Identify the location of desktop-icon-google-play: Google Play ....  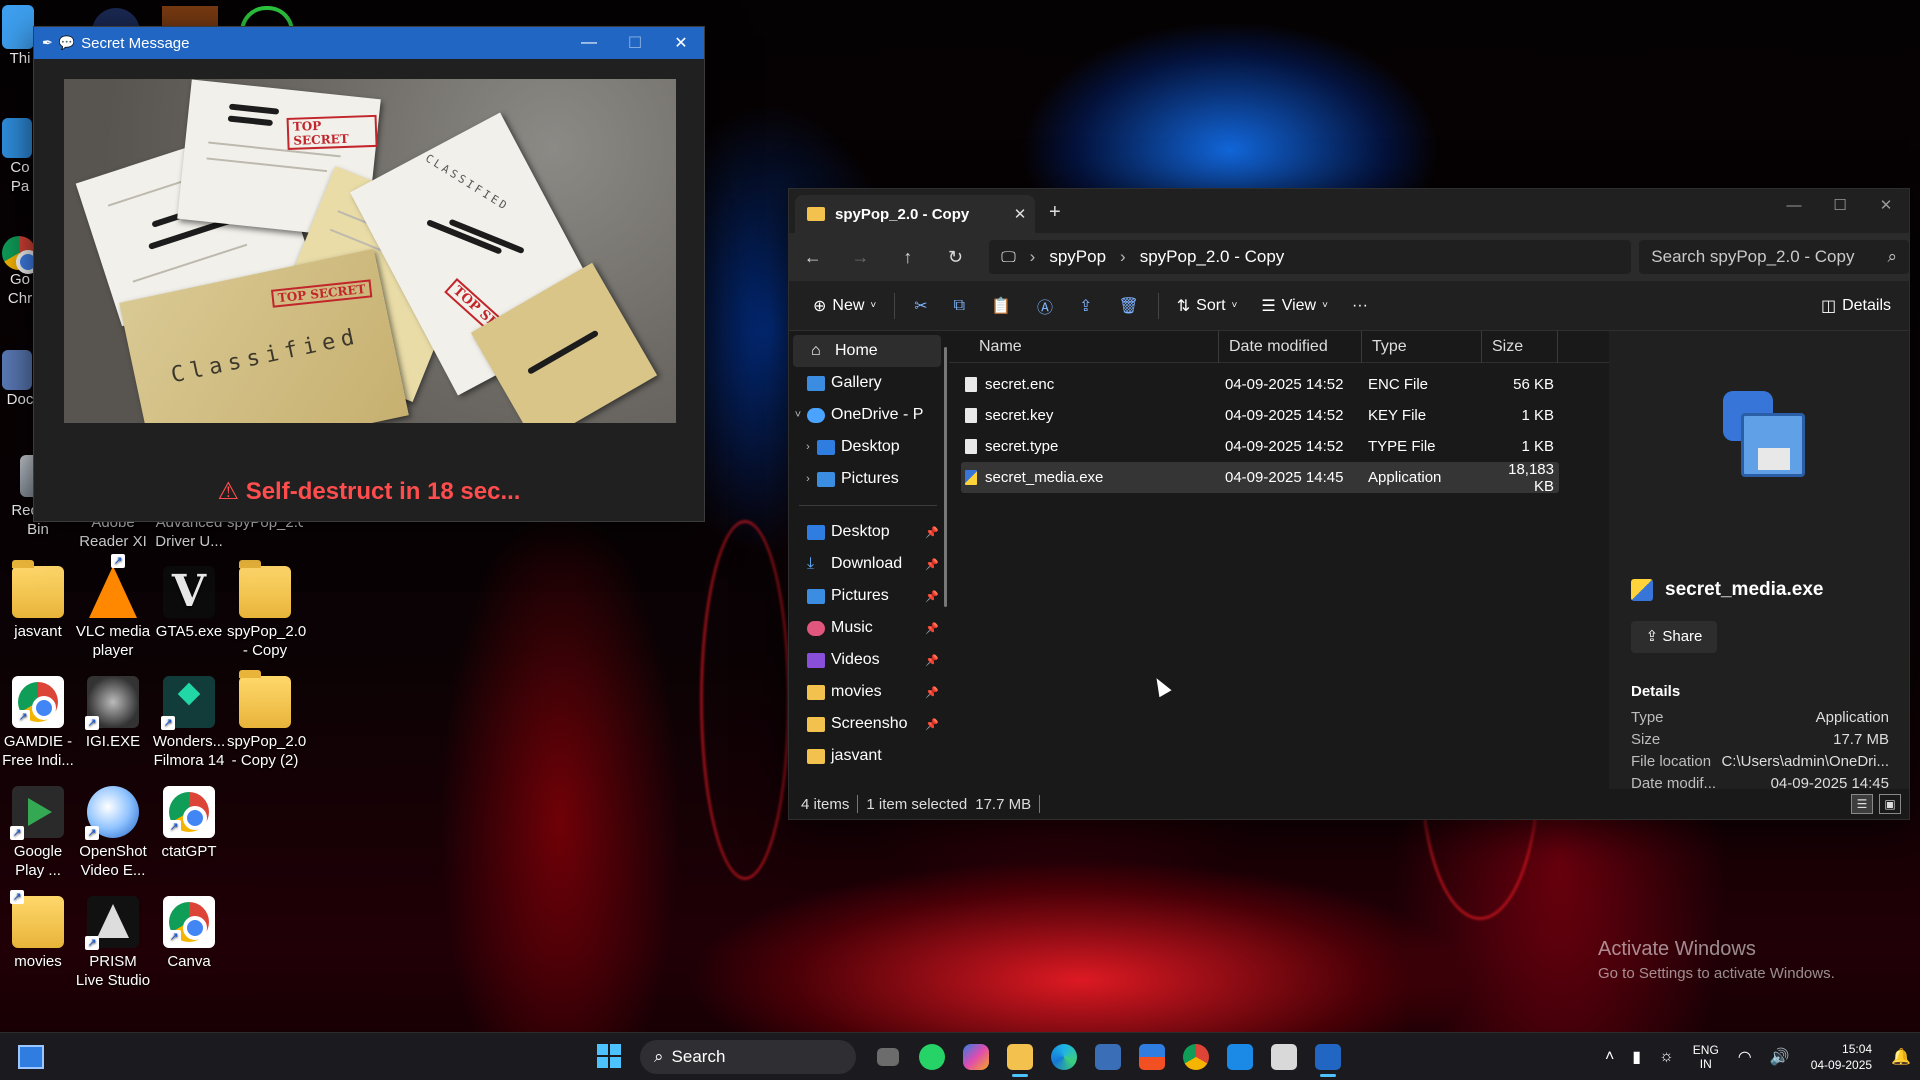
(38, 833).